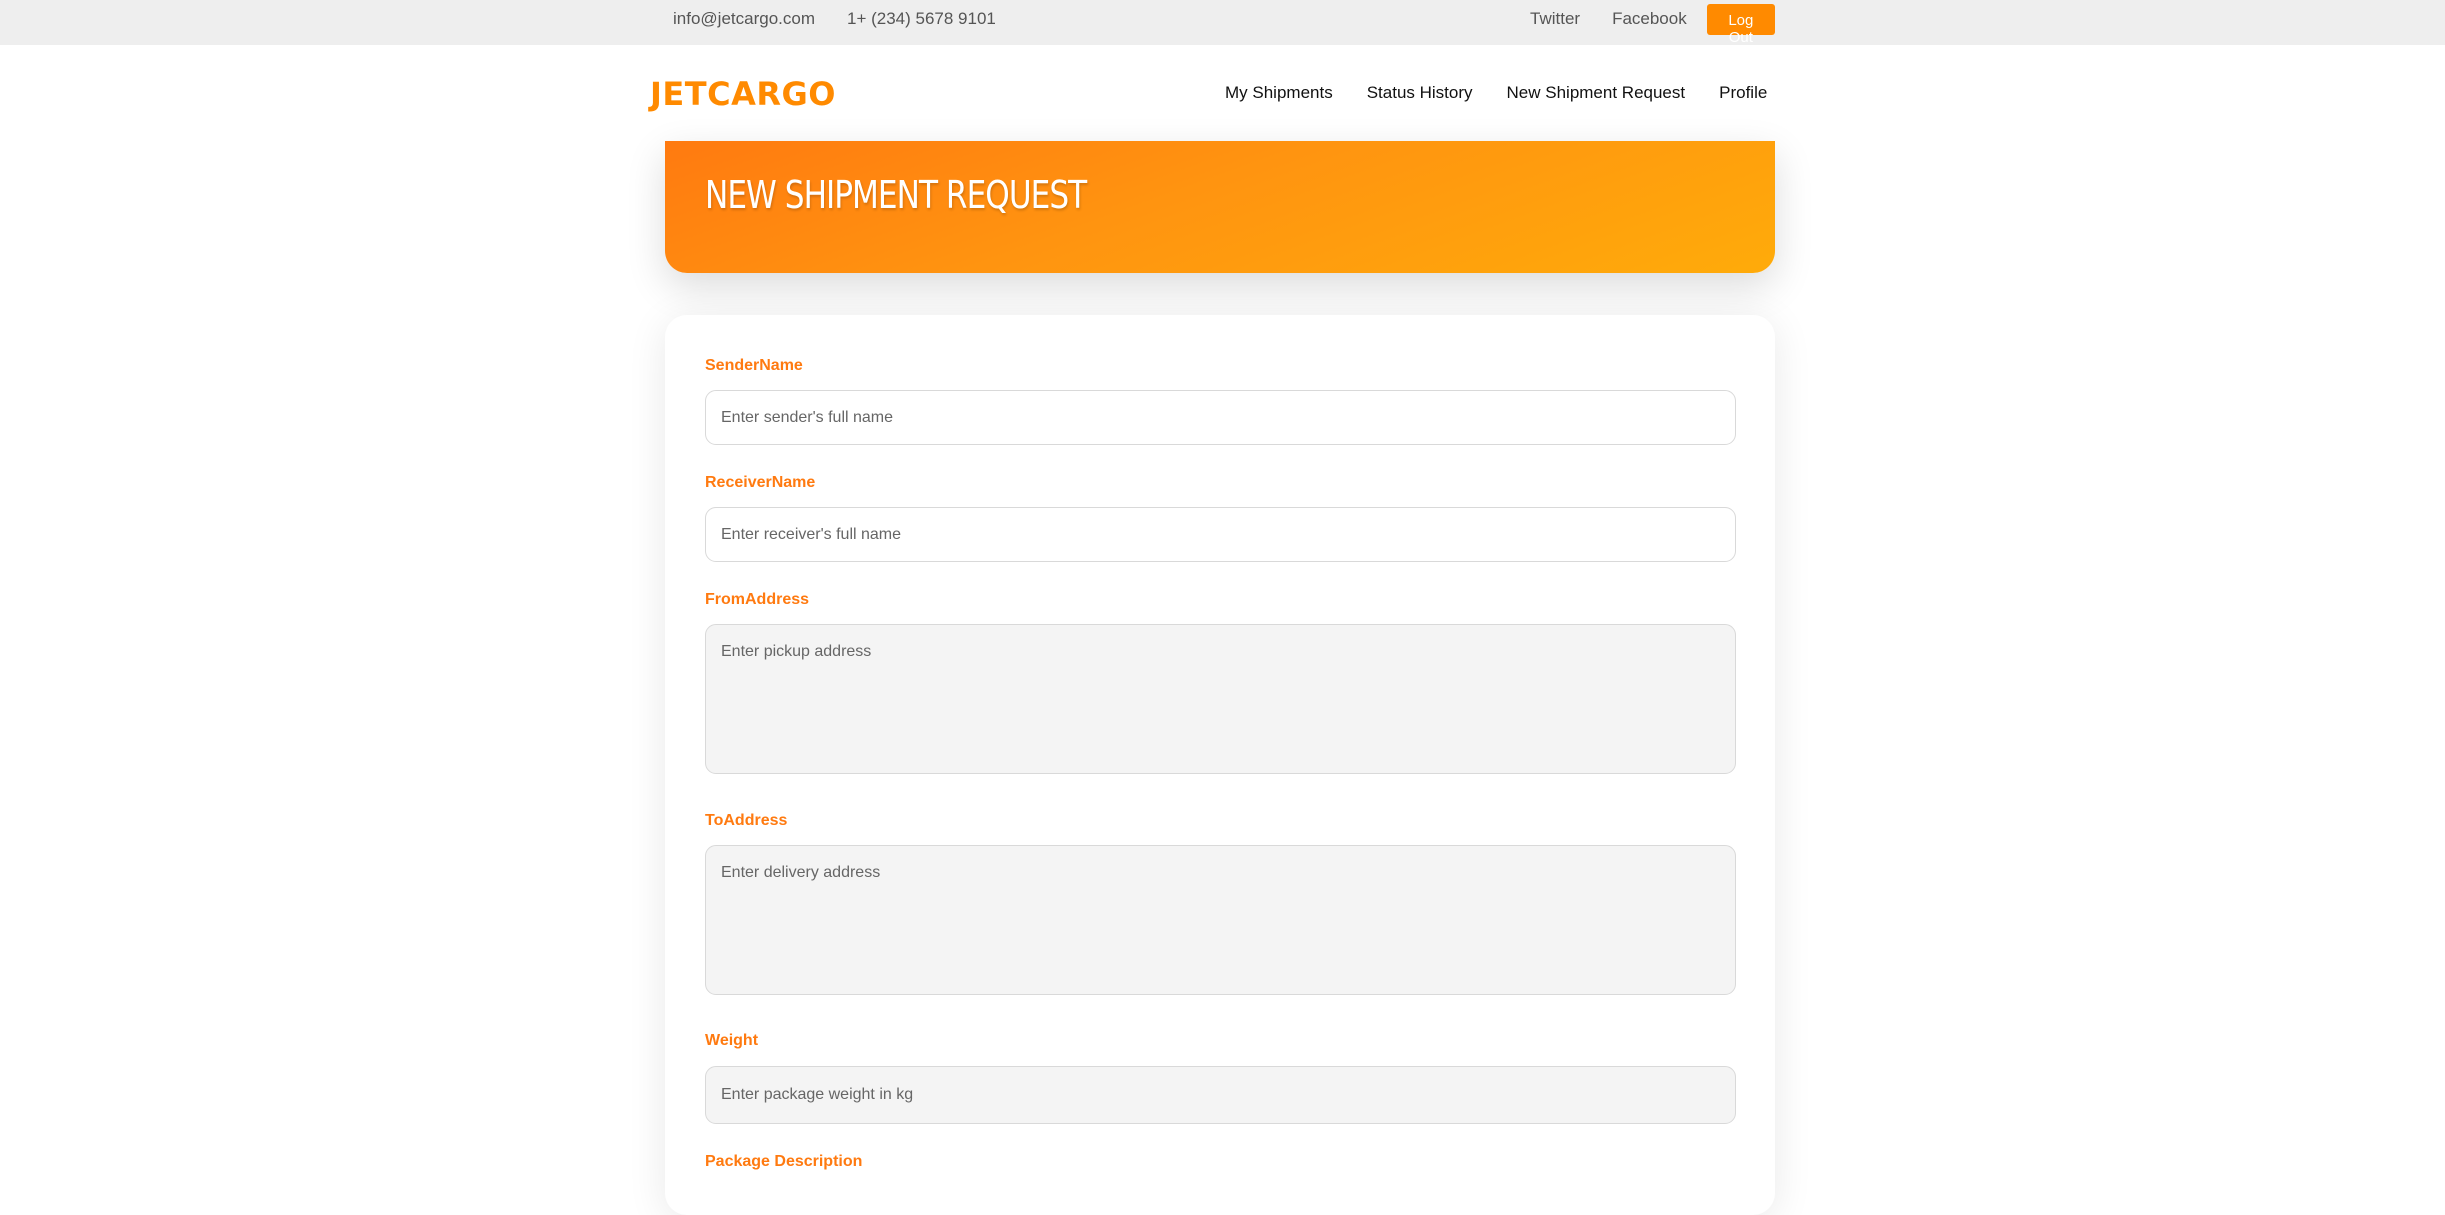 Image resolution: width=2445 pixels, height=1215 pixels. I want to click on to-address-label: ToAddress, so click(746, 820).